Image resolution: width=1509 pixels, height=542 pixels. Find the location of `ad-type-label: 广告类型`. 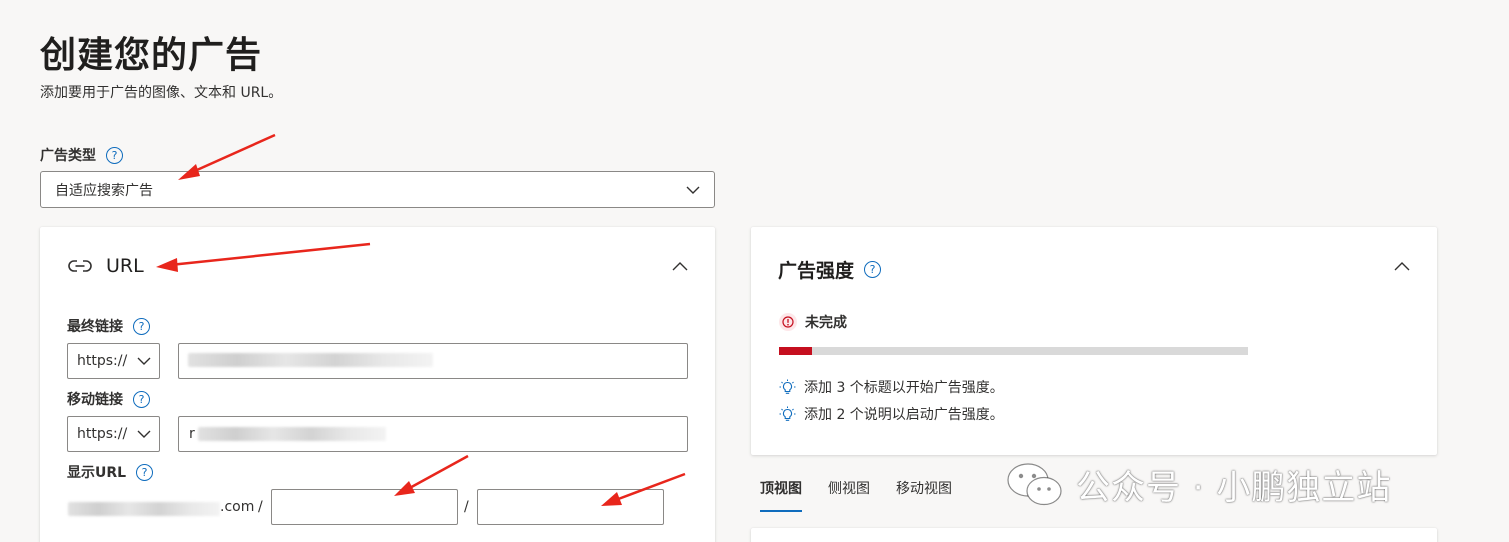

ad-type-label: 广告类型 is located at coordinates (68, 156).